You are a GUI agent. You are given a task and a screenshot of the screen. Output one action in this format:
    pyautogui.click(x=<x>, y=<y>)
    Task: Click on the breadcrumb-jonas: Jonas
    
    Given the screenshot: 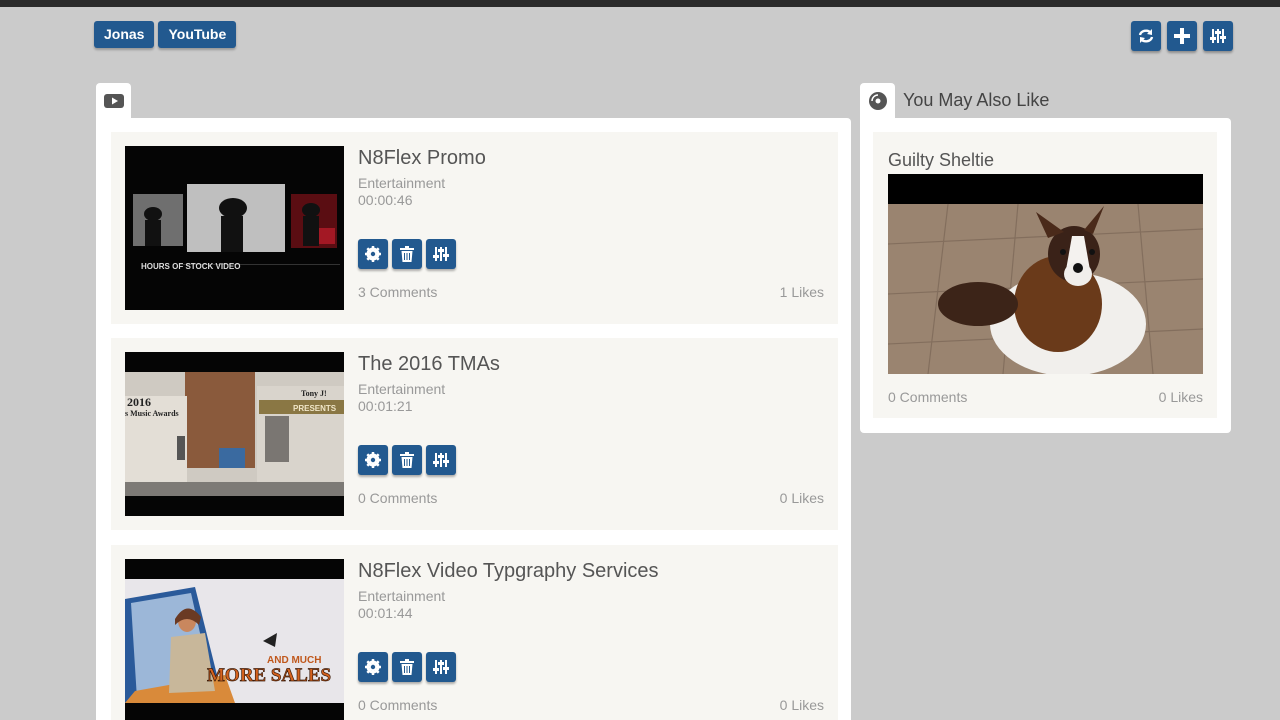 What is the action you would take?
    pyautogui.click(x=124, y=34)
    